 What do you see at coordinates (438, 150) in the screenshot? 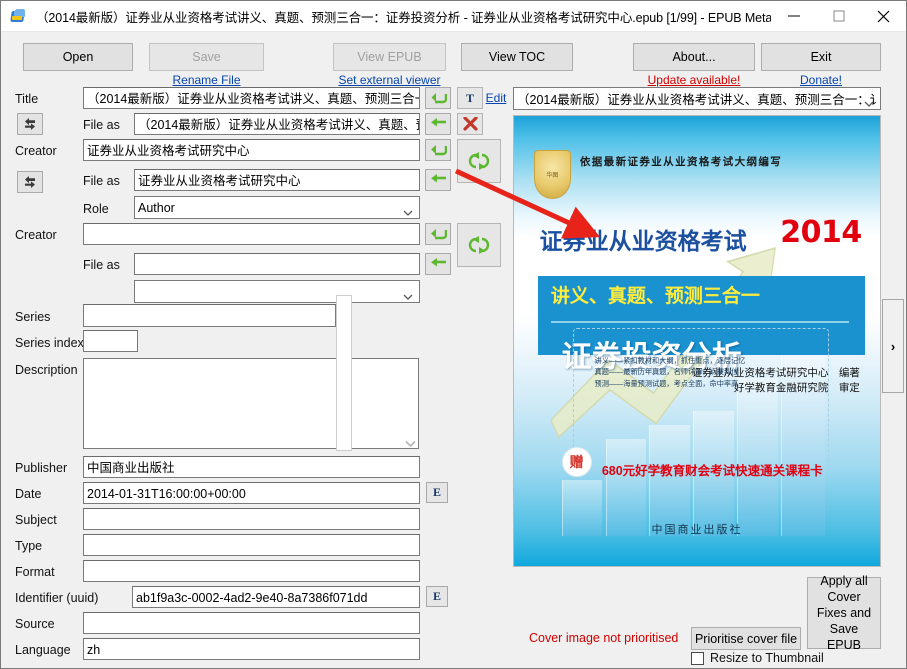
I see `creator-1-copy-button` at bounding box center [438, 150].